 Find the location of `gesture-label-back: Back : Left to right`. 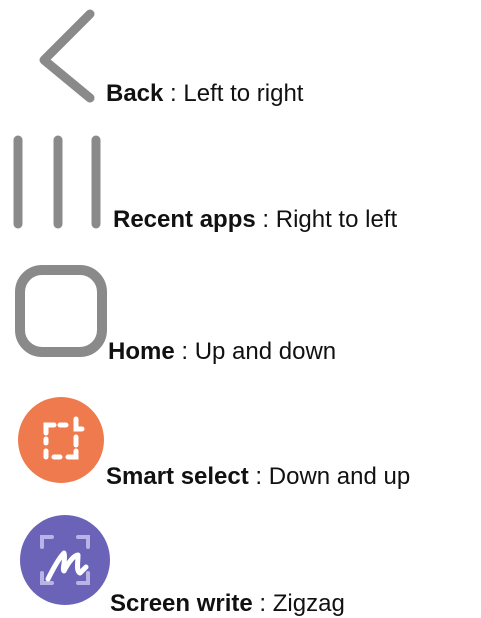

gesture-label-back: Back : Left to right is located at coordinates (204, 94).